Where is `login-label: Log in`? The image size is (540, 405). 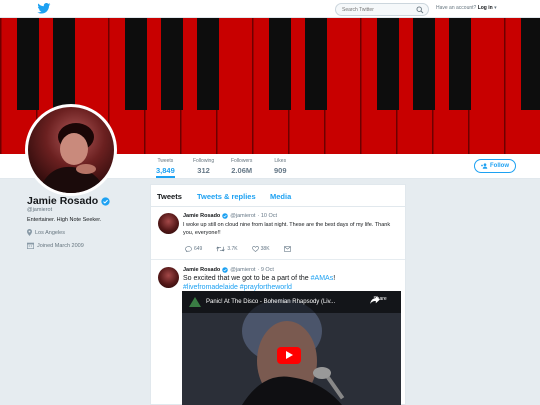
login-label: Log in is located at coordinates (485, 8).